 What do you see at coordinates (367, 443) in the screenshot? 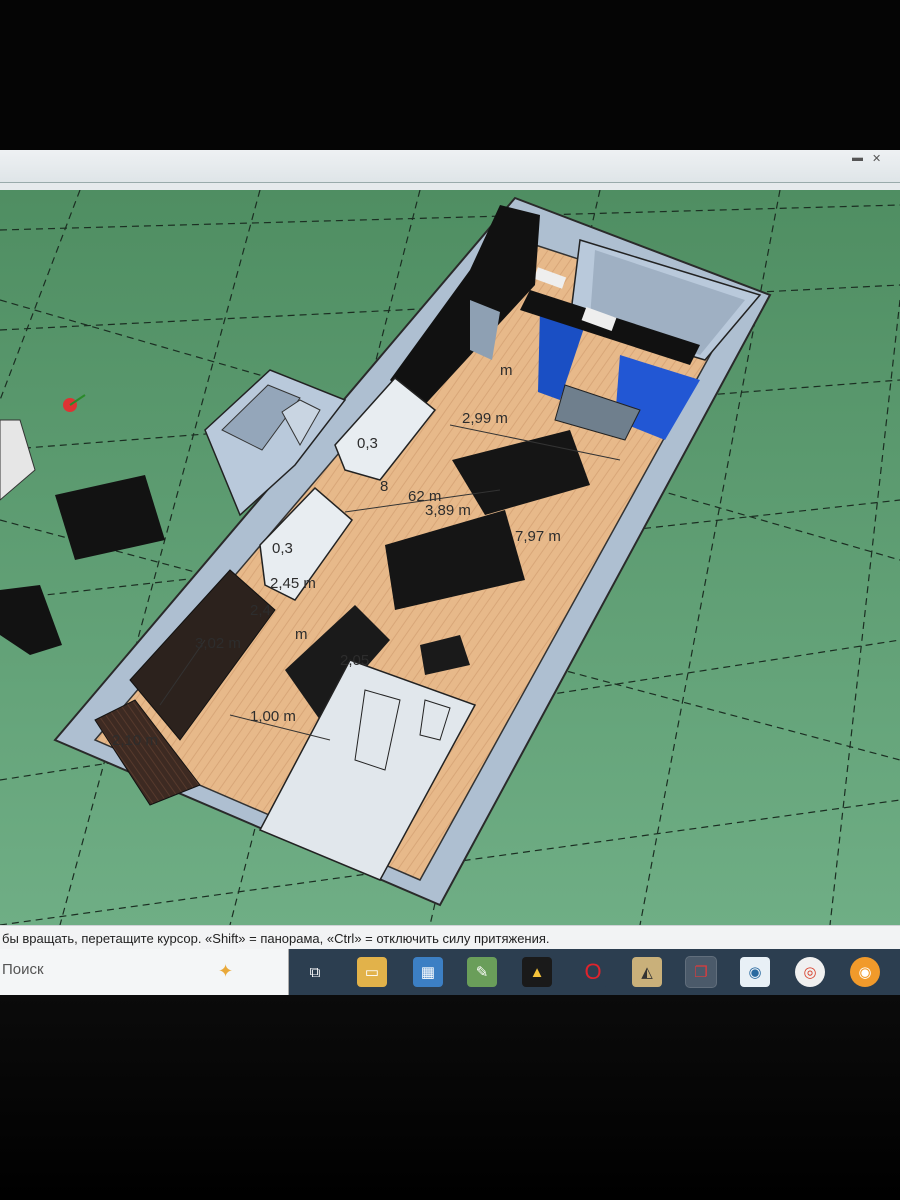
I see `dimension-label-3: 0,3` at bounding box center [367, 443].